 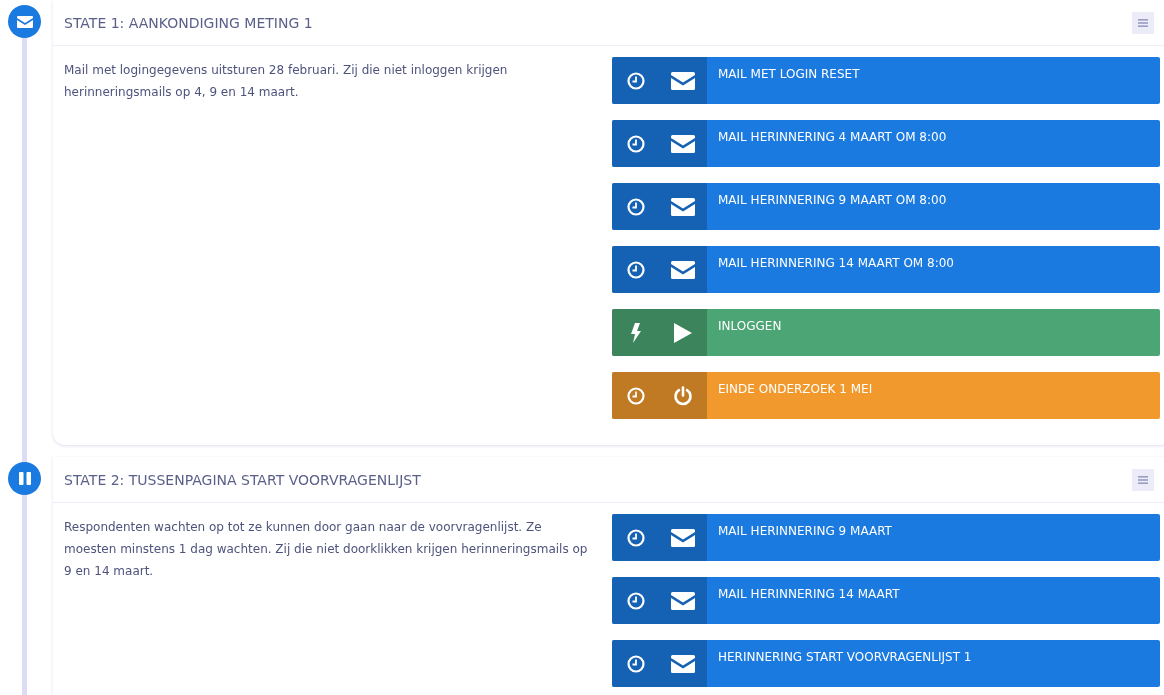 What do you see at coordinates (886, 332) in the screenshot?
I see `action-bar: INLOGGEN` at bounding box center [886, 332].